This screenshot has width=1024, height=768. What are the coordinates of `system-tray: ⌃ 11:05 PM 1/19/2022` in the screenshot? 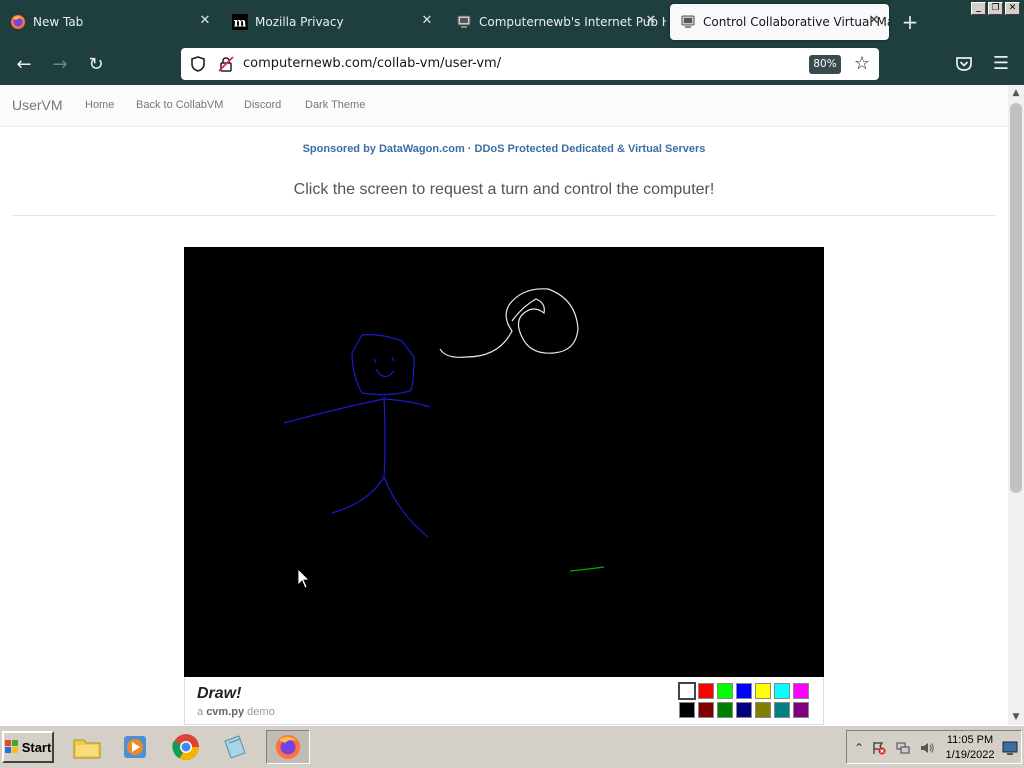 It's located at (934, 747).